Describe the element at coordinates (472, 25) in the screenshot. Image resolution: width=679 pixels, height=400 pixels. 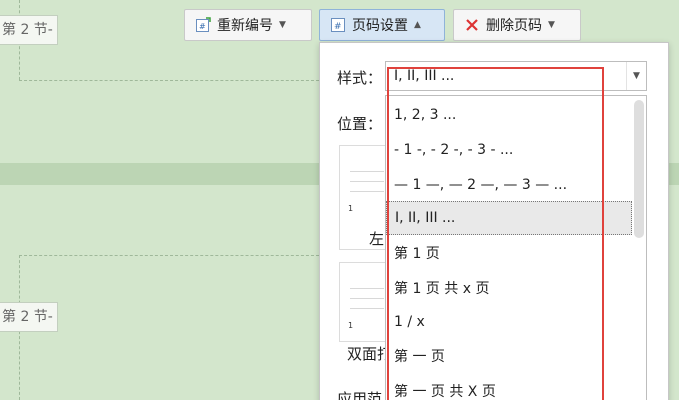
I see `delete-icon` at that location.